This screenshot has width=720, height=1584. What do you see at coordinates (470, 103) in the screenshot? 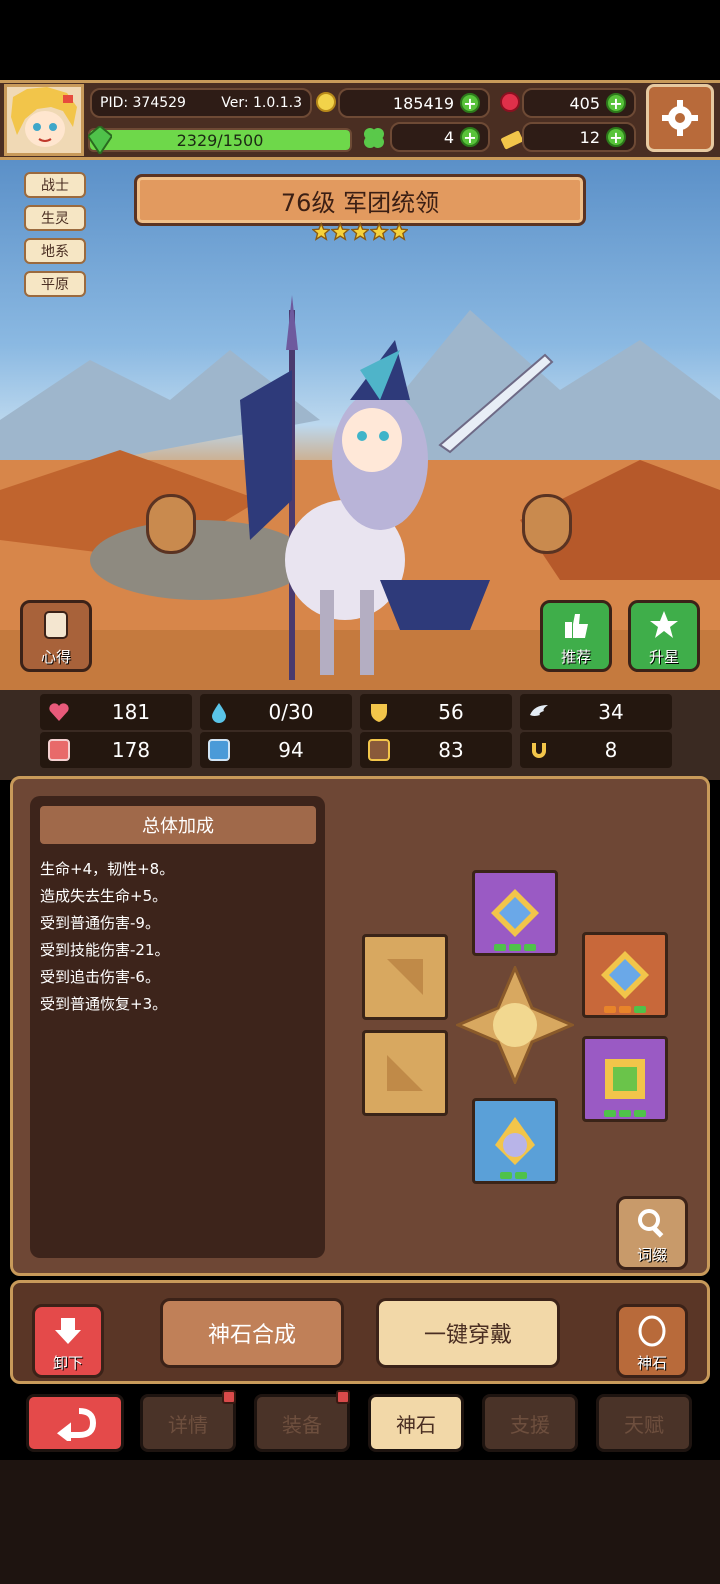
I see `add-gold-button: +` at bounding box center [470, 103].